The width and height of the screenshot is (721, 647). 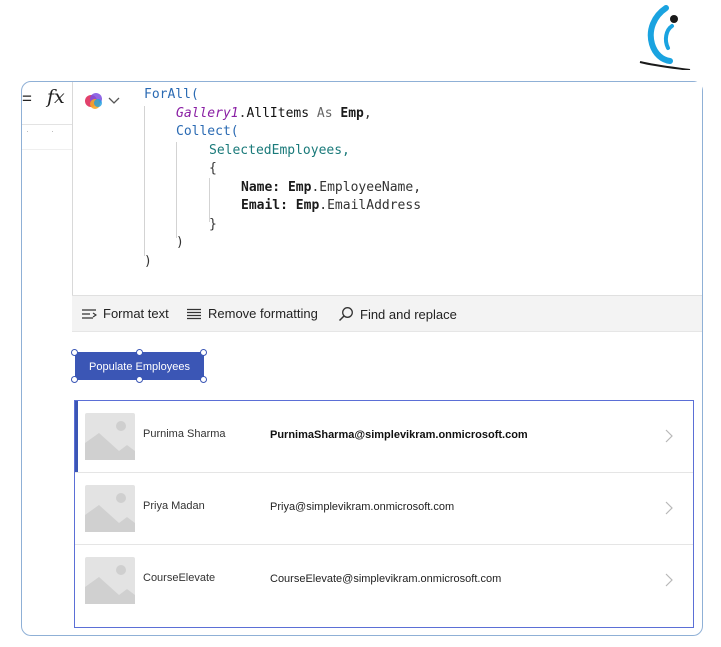 What do you see at coordinates (331, 187) in the screenshot?
I see `code-line: Name: Emp.EmployeeName,` at bounding box center [331, 187].